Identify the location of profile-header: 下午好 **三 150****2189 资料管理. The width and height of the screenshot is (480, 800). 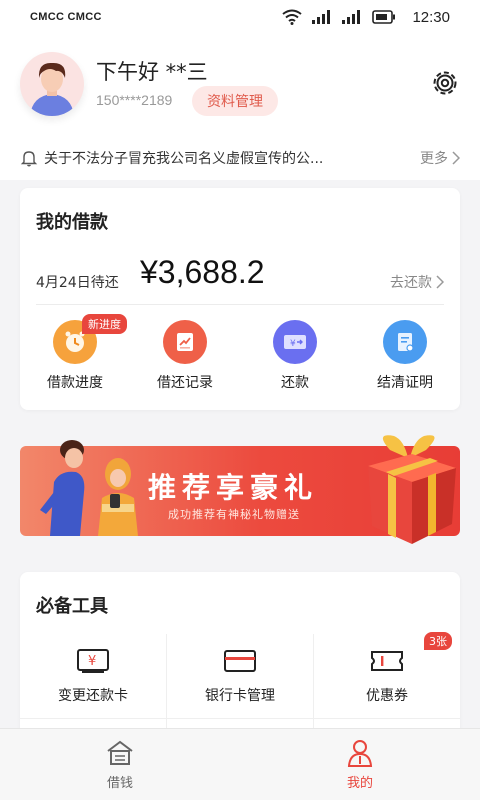
(240, 85).